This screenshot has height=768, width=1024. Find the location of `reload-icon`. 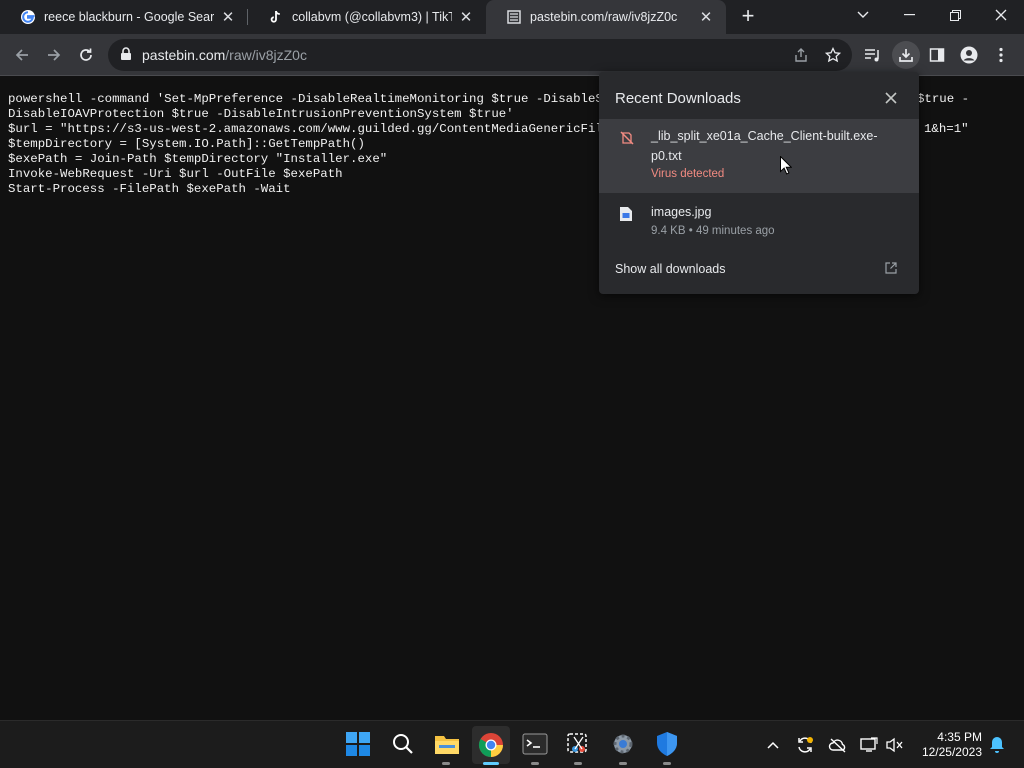

reload-icon is located at coordinates (86, 54).